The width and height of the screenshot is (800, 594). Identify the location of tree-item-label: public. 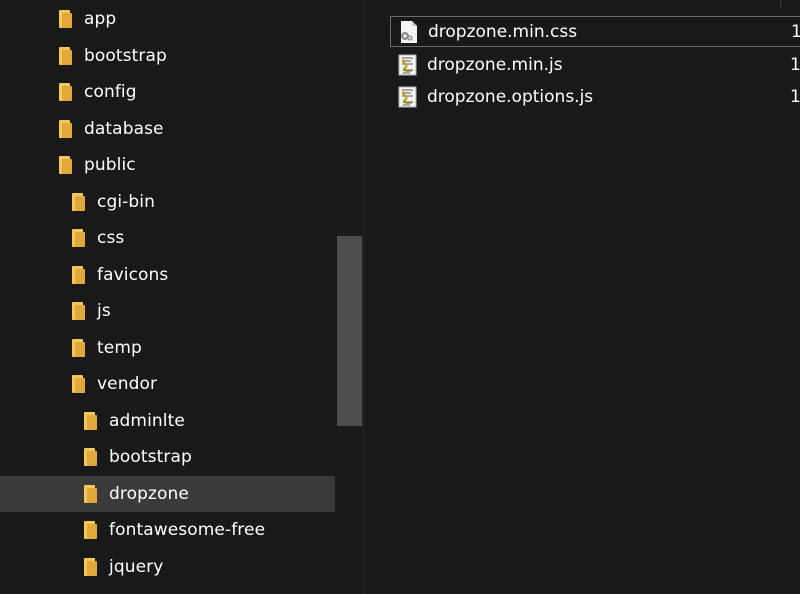
(110, 165).